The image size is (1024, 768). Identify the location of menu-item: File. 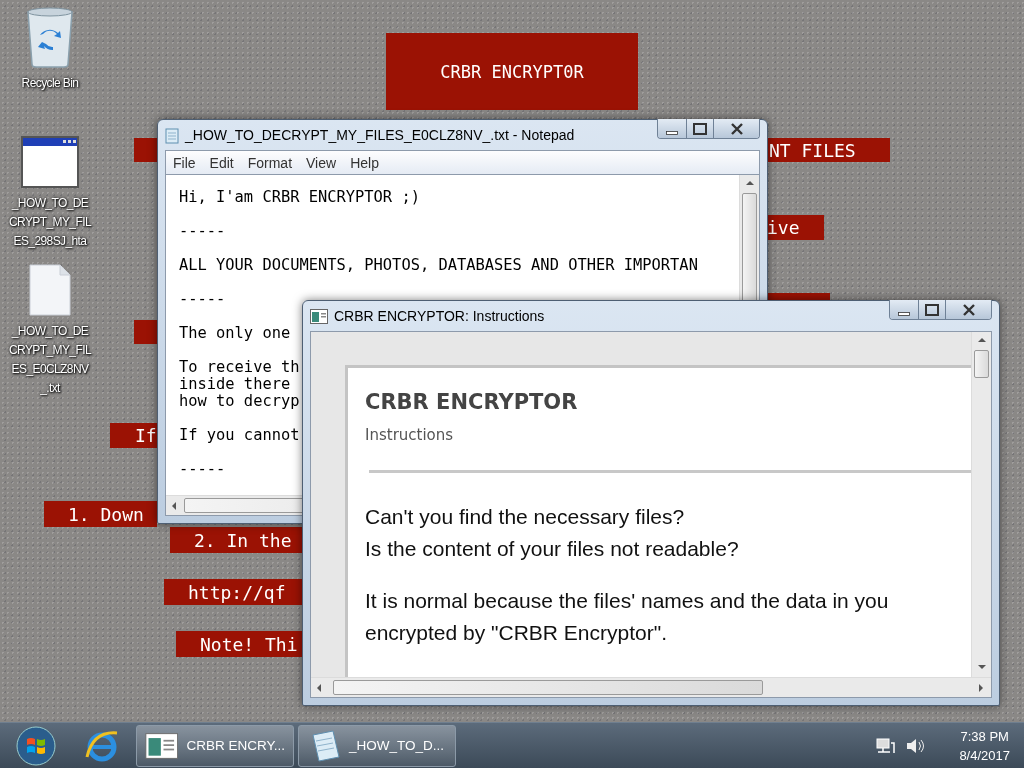
(184, 162).